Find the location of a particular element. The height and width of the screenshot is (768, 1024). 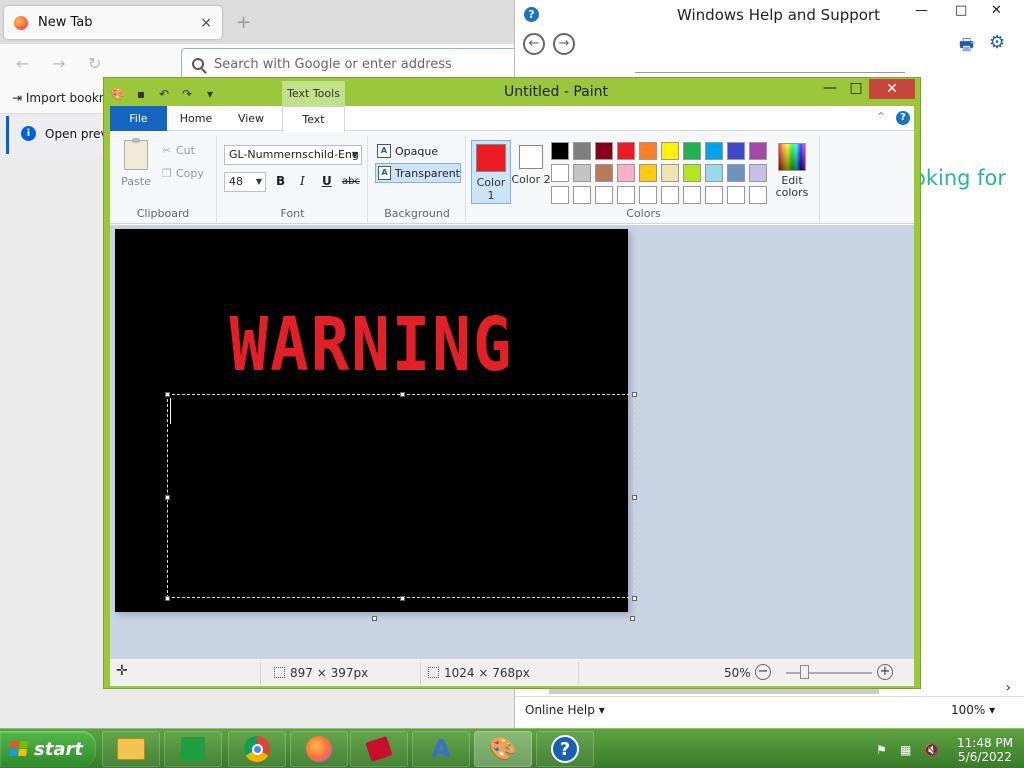

taskbar-chrome is located at coordinates (257, 749).